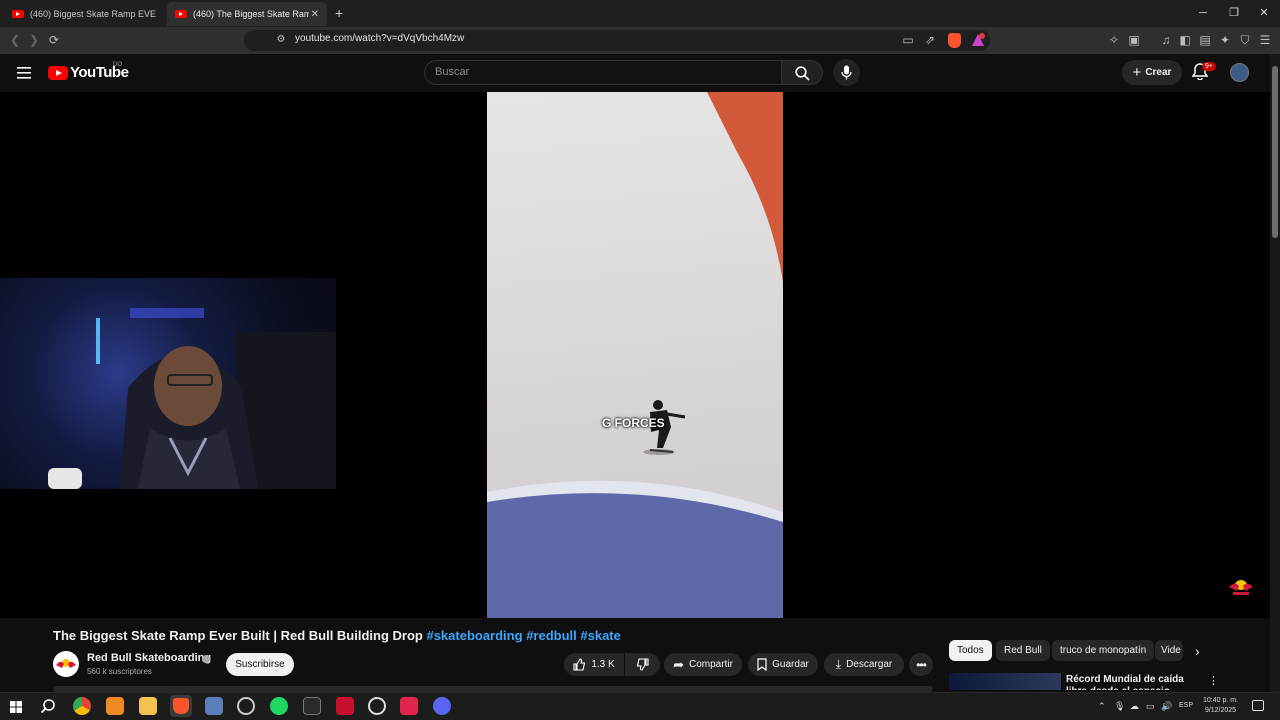 Image resolution: width=1280 pixels, height=720 pixels. Describe the element at coordinates (1205, 40) in the screenshot. I see `wallet-icon: ▤` at that location.